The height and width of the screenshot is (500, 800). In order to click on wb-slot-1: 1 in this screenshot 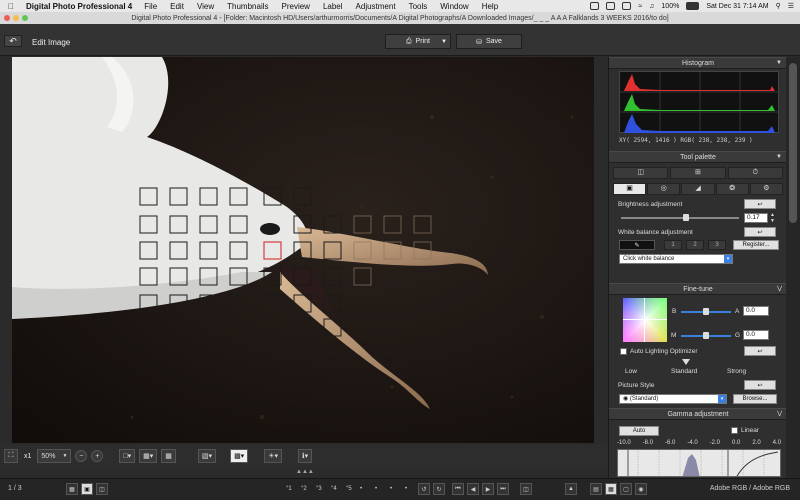, I will do `click(673, 245)`.